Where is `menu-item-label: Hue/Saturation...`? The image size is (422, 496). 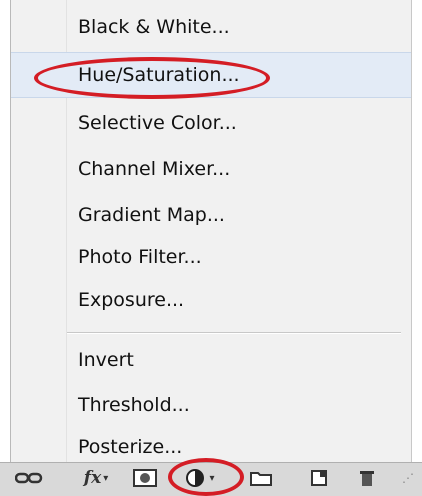 menu-item-label: Hue/Saturation... is located at coordinates (159, 75).